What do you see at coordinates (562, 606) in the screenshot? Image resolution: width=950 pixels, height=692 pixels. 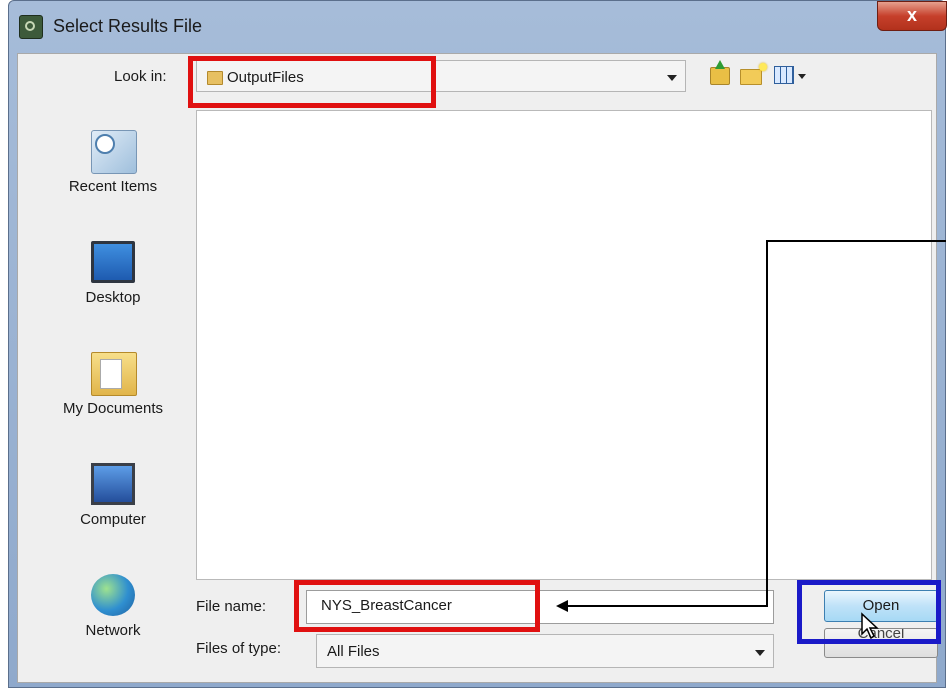 I see `callout-arrow-icon` at bounding box center [562, 606].